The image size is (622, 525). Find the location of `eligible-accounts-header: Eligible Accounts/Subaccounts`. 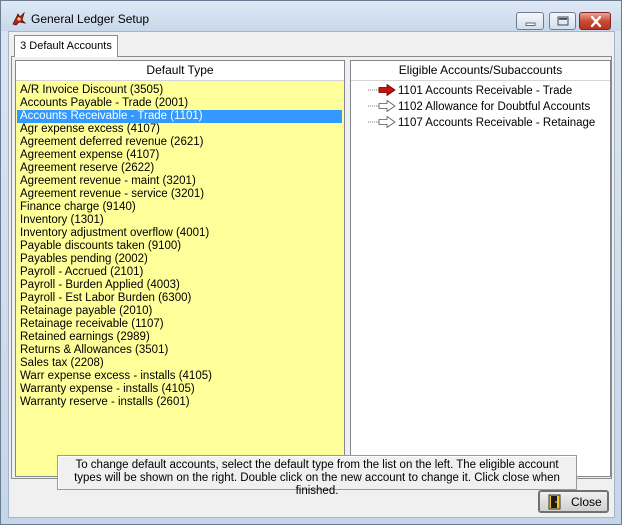

eligible-accounts-header: Eligible Accounts/Subaccounts is located at coordinates (480, 71).